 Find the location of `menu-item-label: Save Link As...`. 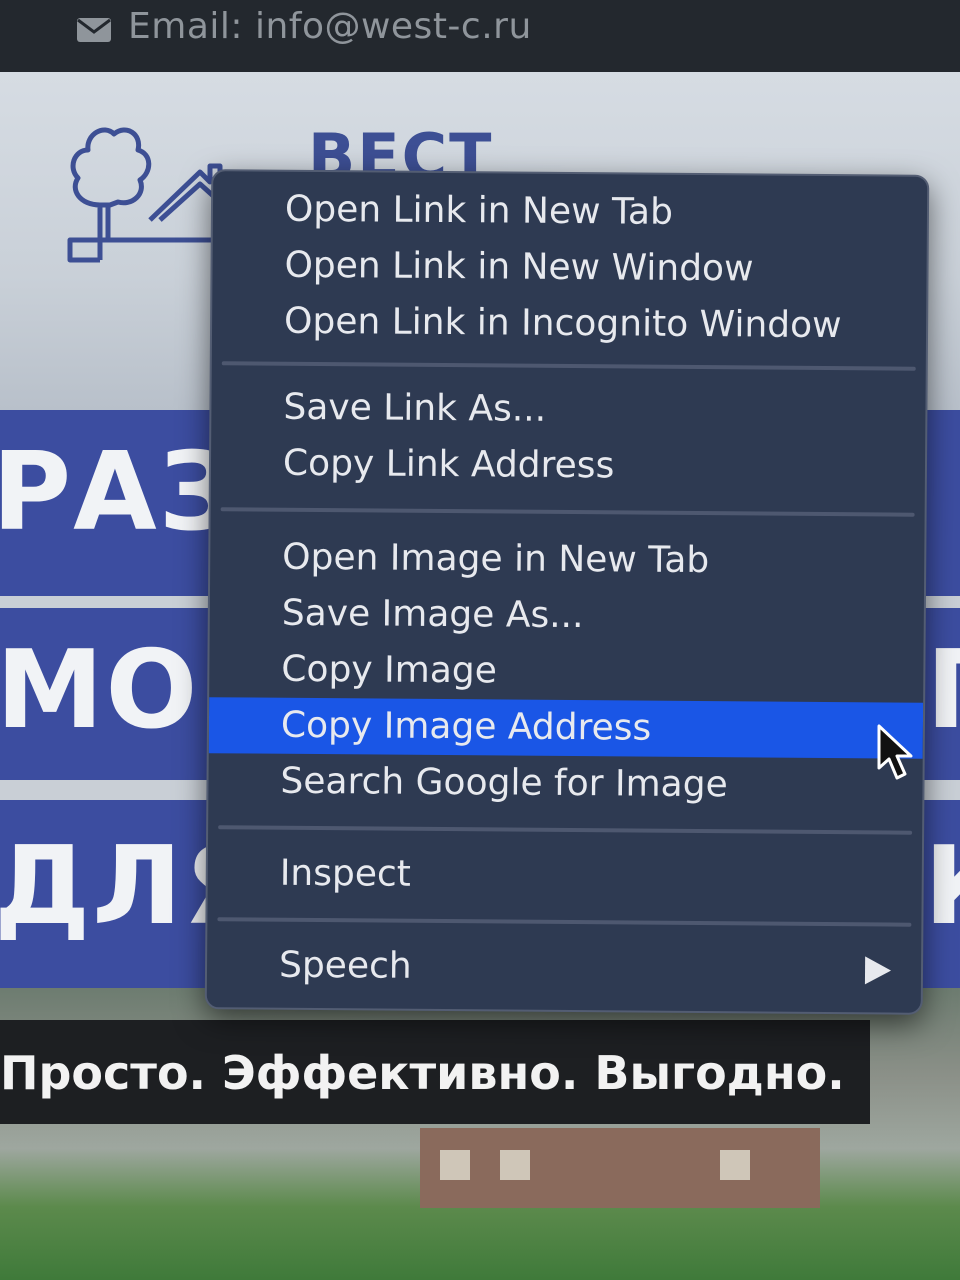

menu-item-label: Save Link As... is located at coordinates (415, 408).